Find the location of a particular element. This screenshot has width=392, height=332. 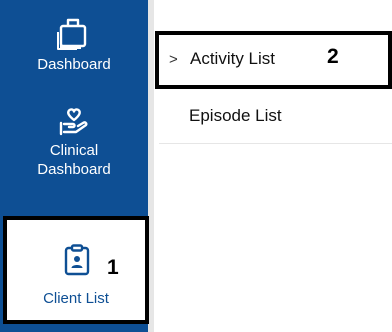

clipboard-user-icon is located at coordinates (77, 262).